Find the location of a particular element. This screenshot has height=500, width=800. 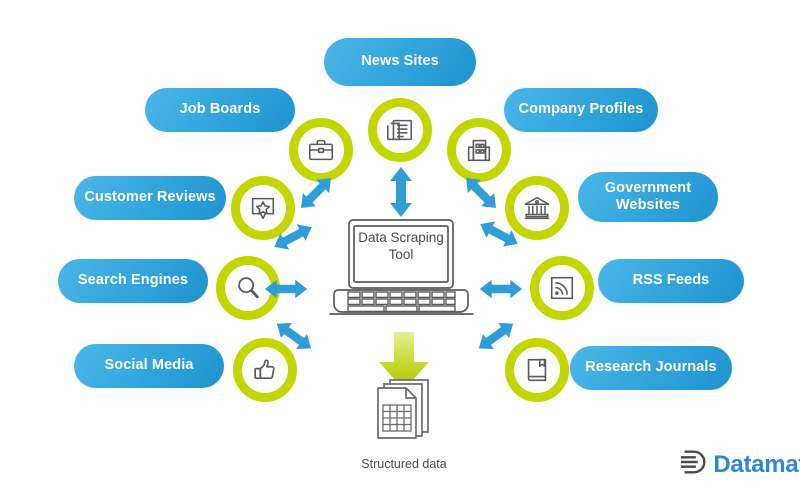

pill-label: Government Websites is located at coordinates (648, 196).